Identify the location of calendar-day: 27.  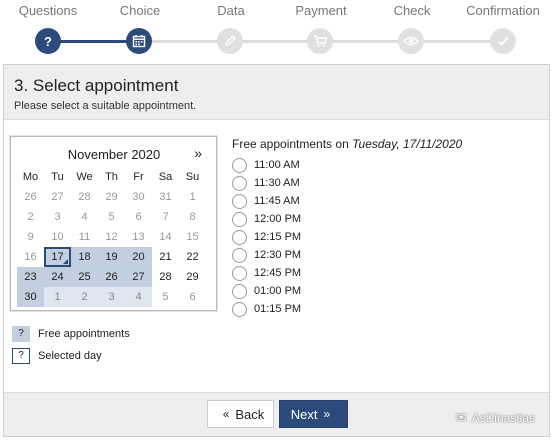
(138, 277).